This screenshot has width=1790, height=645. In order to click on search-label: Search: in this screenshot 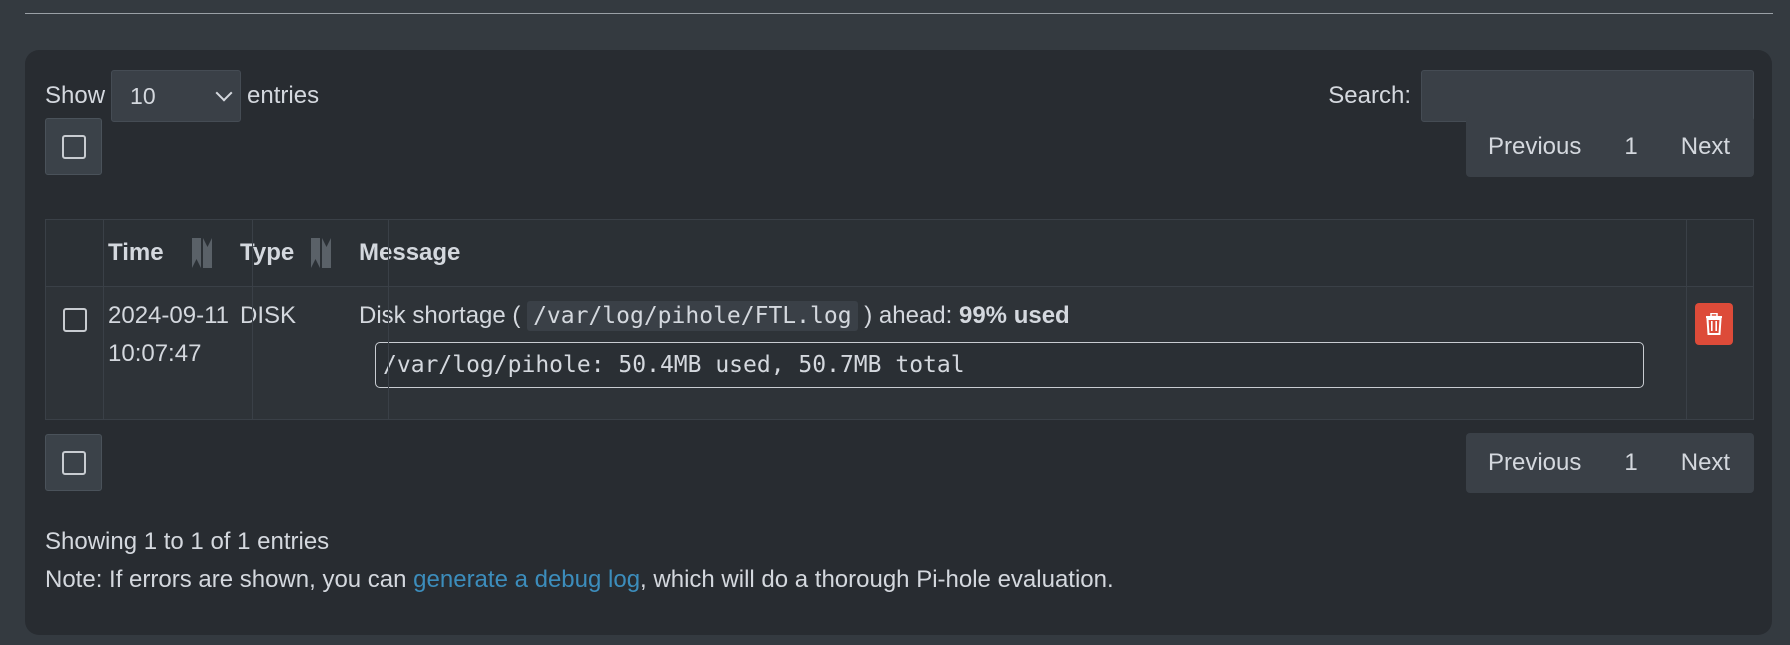, I will do `click(1369, 95)`.